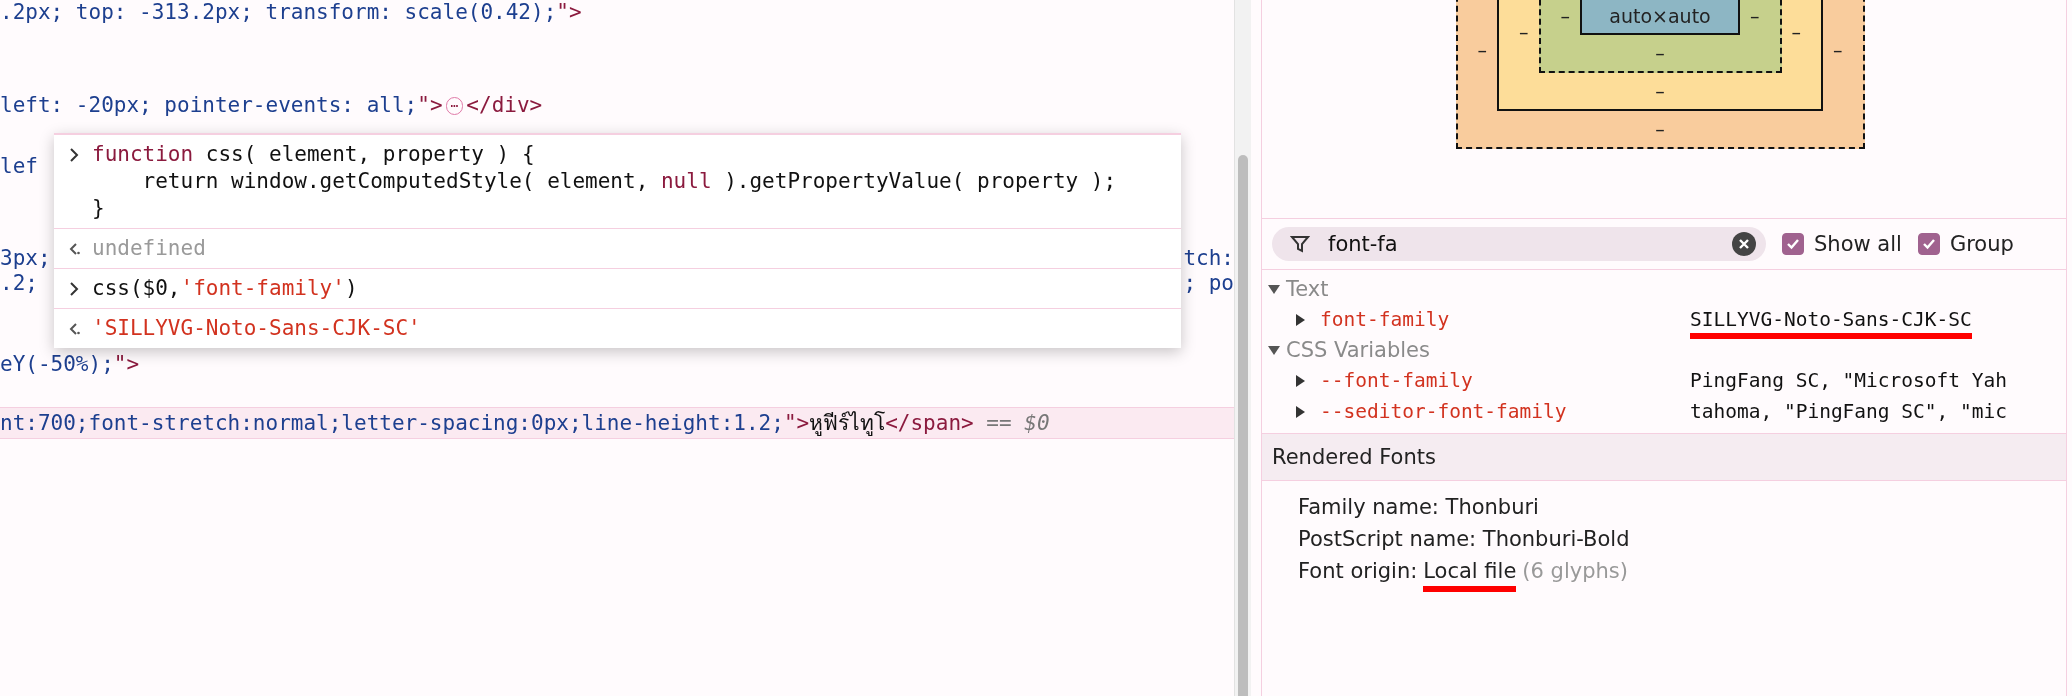  I want to click on font-origin-label: Font origin:, so click(1358, 571).